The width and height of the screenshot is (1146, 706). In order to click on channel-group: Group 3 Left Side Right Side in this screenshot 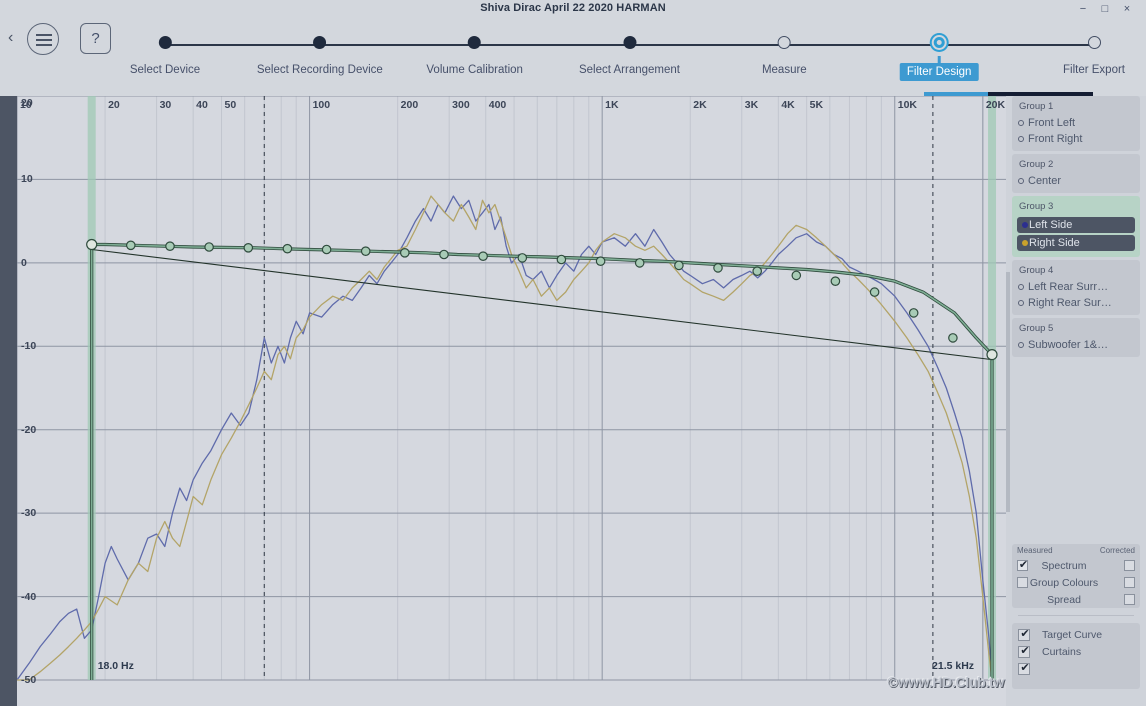, I will do `click(1076, 226)`.